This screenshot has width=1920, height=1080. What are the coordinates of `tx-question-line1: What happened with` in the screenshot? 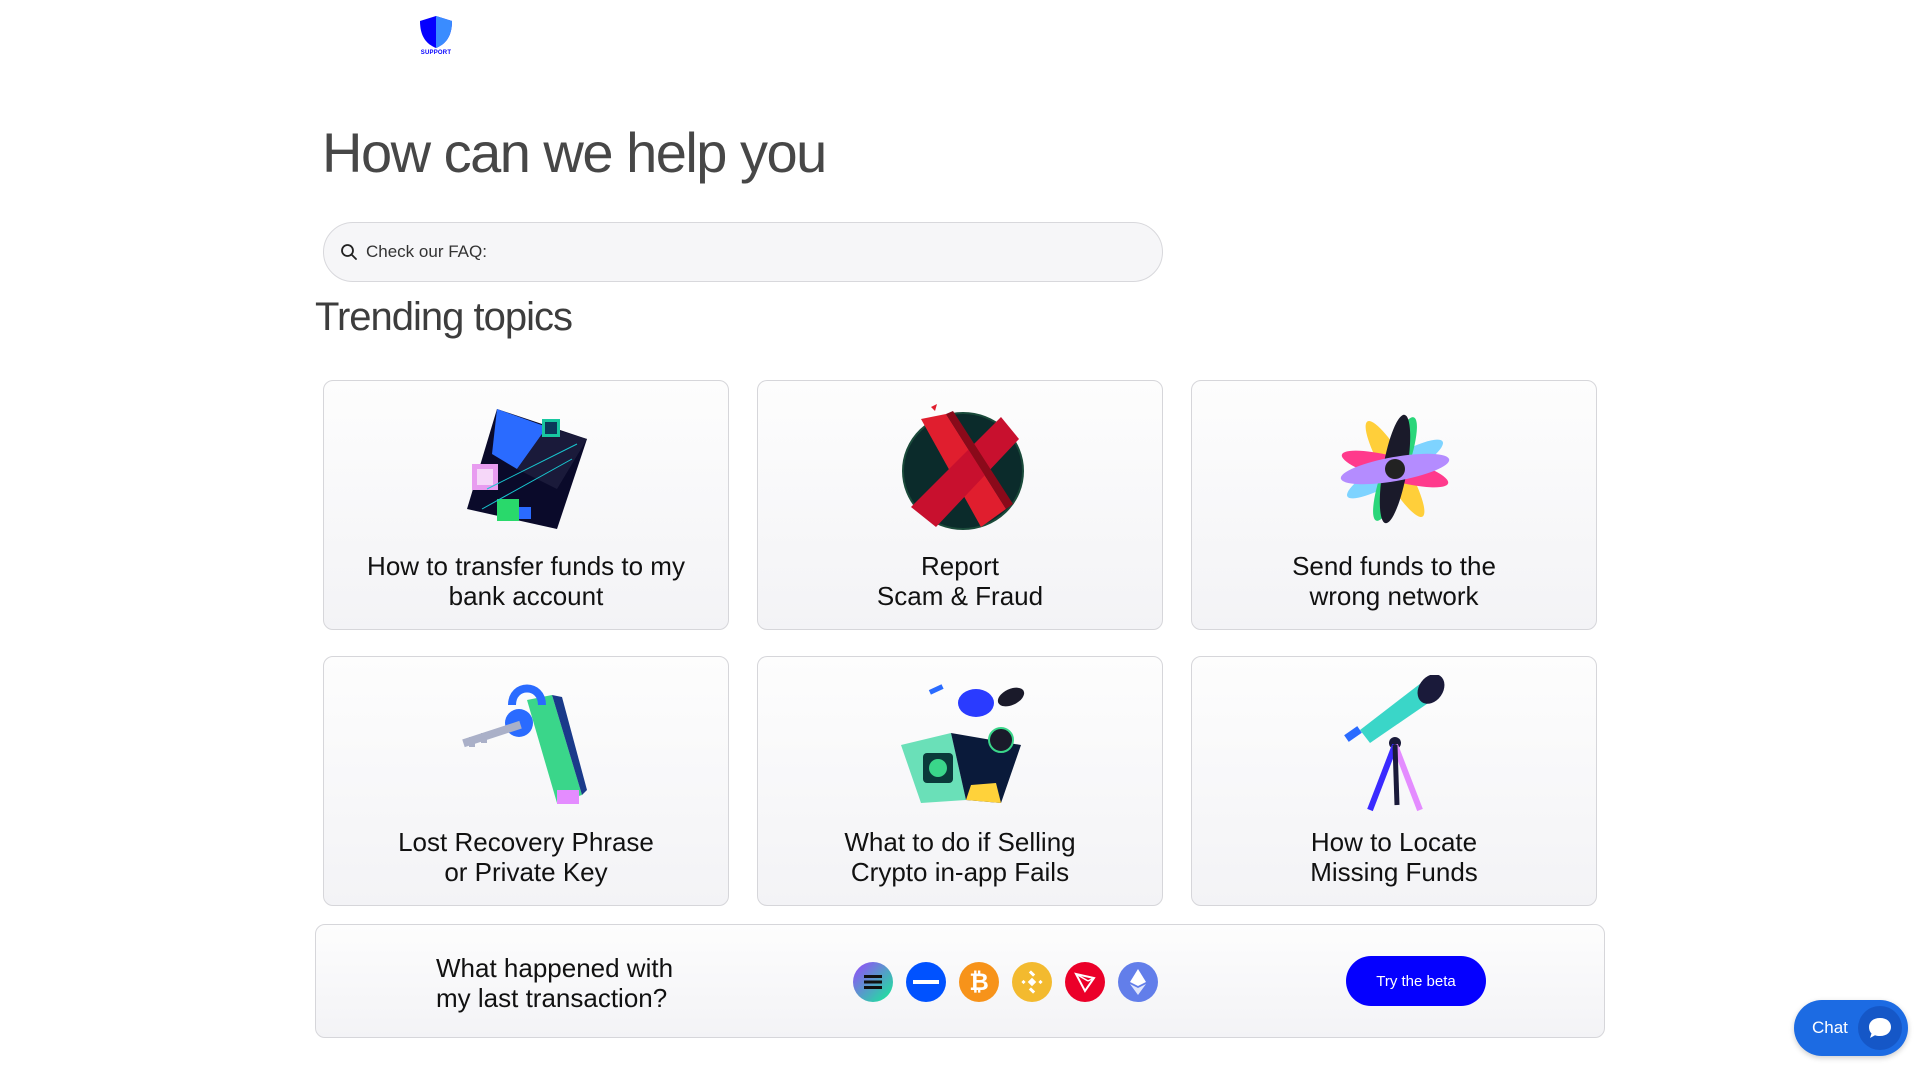 It's located at (555, 968).